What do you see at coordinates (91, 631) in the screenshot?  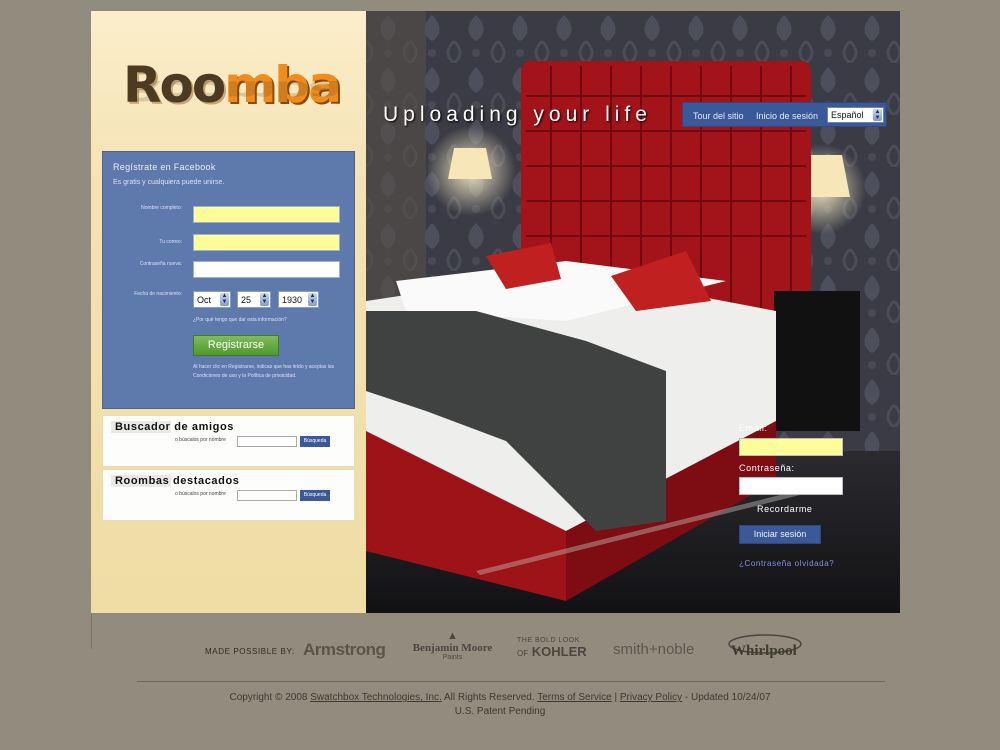 I see `divider` at bounding box center [91, 631].